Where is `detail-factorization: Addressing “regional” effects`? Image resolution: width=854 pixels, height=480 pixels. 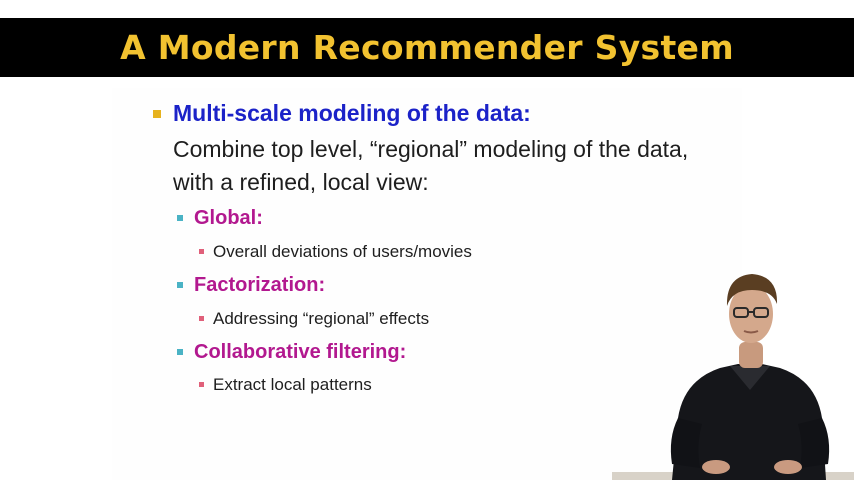
detail-factorization: Addressing “regional” effects is located at coordinates (321, 318).